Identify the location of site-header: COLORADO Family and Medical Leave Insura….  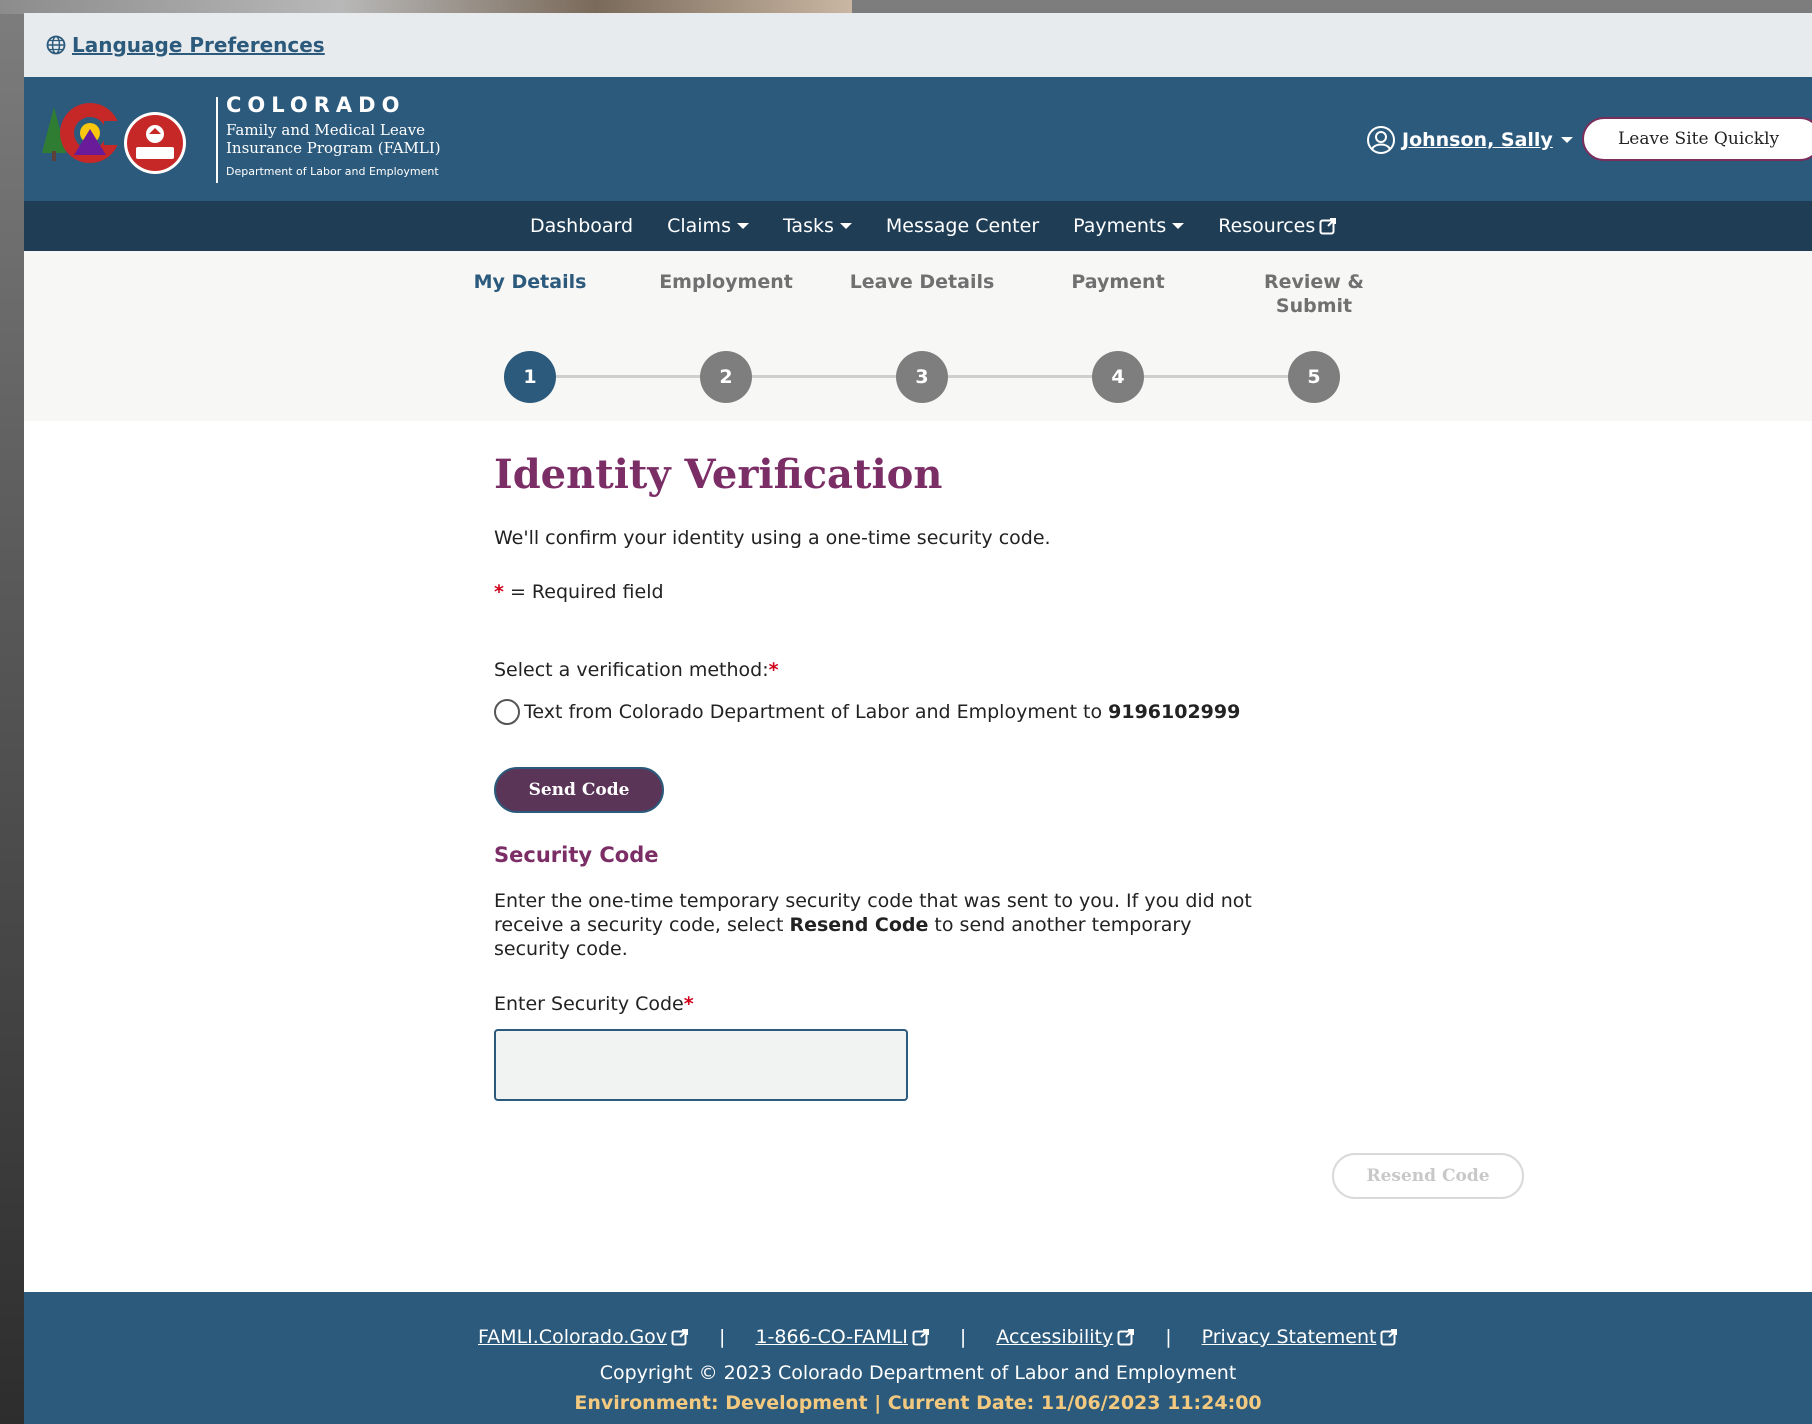
(918, 139).